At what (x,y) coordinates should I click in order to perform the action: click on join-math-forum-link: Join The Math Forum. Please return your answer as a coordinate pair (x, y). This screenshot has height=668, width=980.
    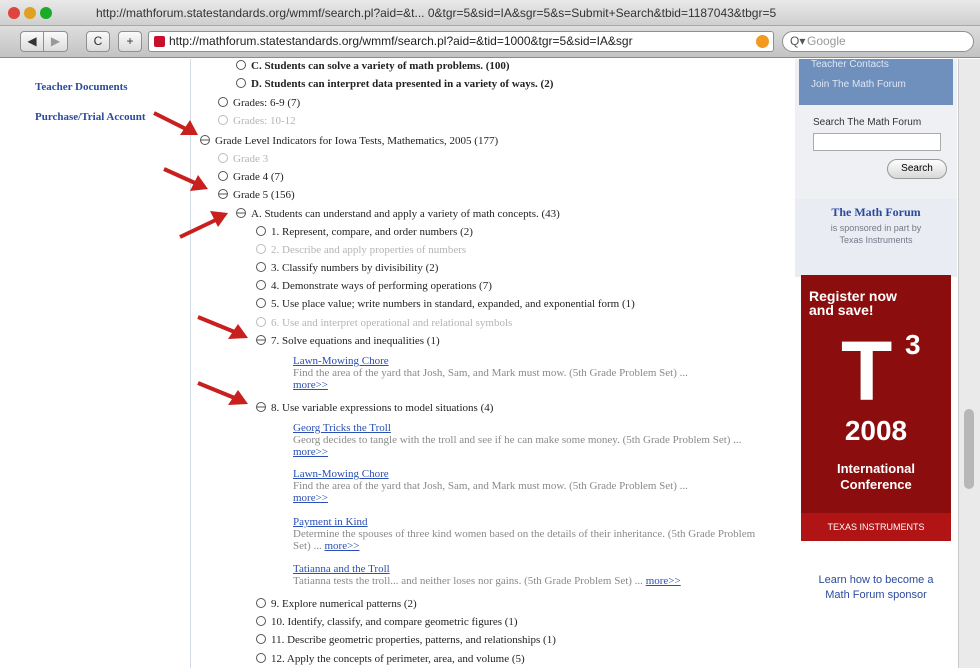
    Looking at the image, I should click on (858, 84).